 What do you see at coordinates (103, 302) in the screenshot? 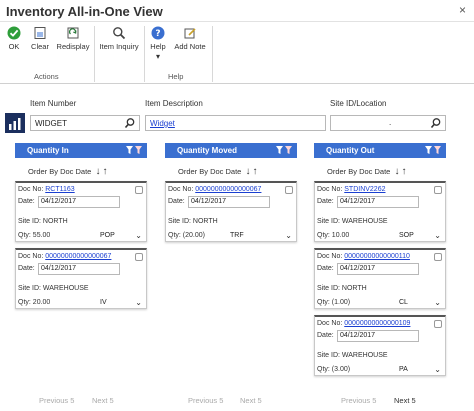
I see `source-code: IV` at bounding box center [103, 302].